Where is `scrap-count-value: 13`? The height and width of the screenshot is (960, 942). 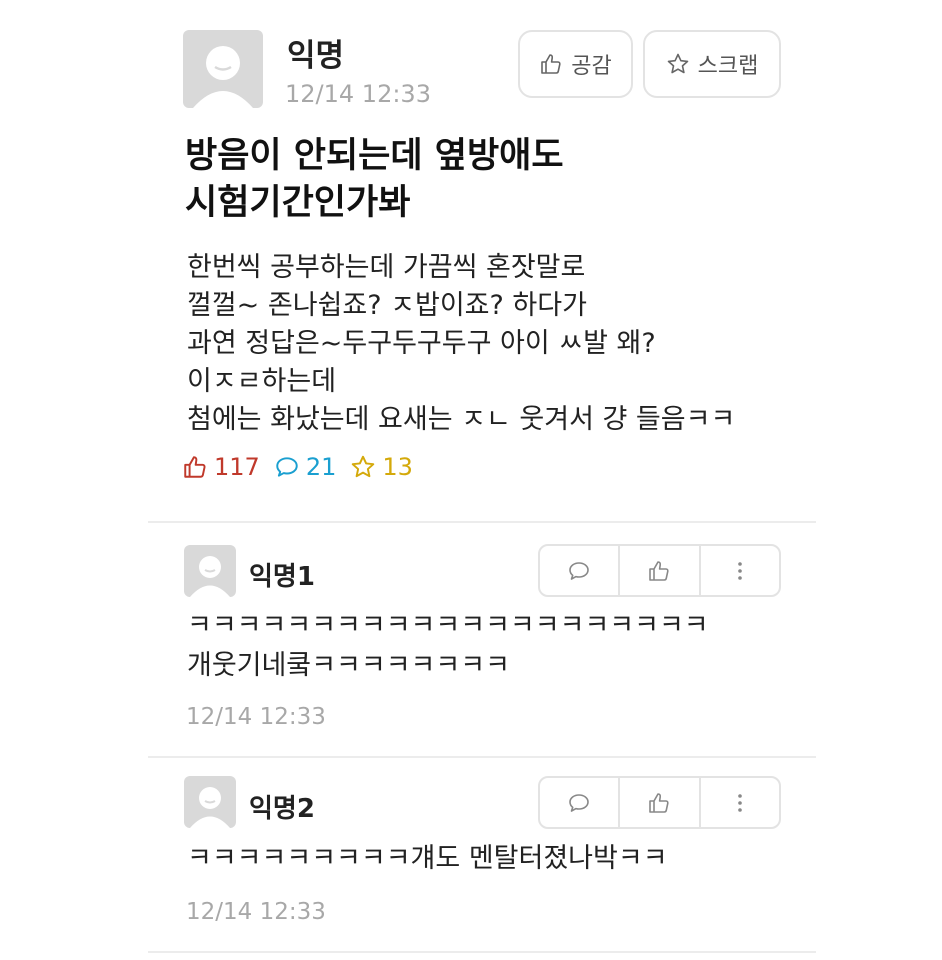
scrap-count-value: 13 is located at coordinates (397, 467).